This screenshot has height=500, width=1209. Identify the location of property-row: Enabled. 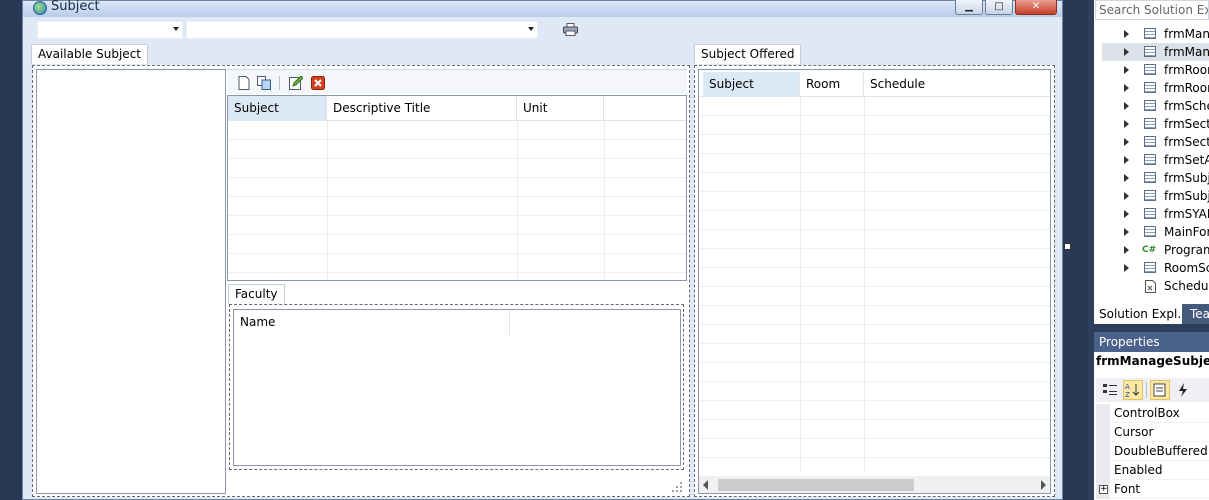
(1152, 470).